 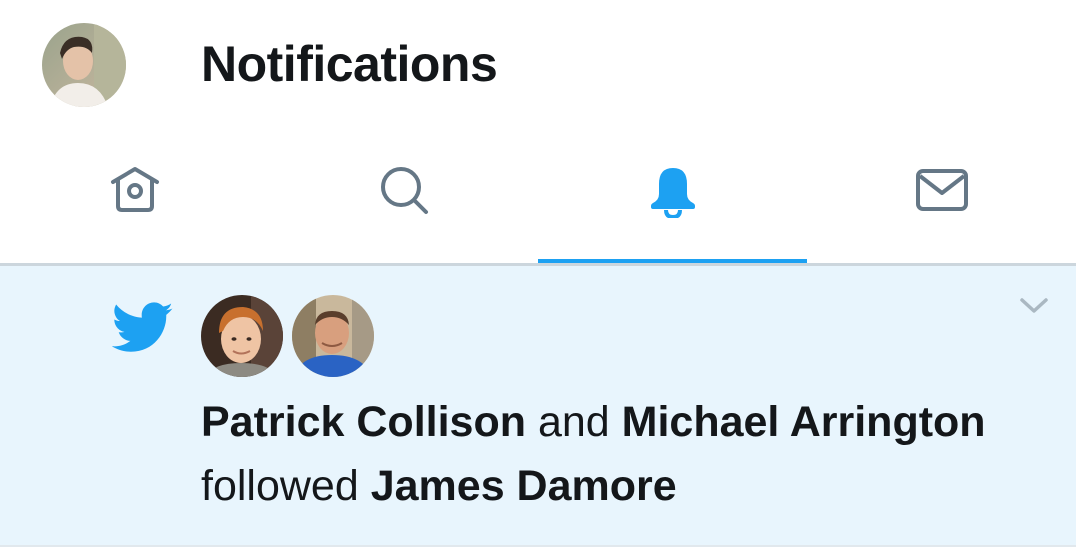 What do you see at coordinates (134, 189) in the screenshot?
I see `home-icon` at bounding box center [134, 189].